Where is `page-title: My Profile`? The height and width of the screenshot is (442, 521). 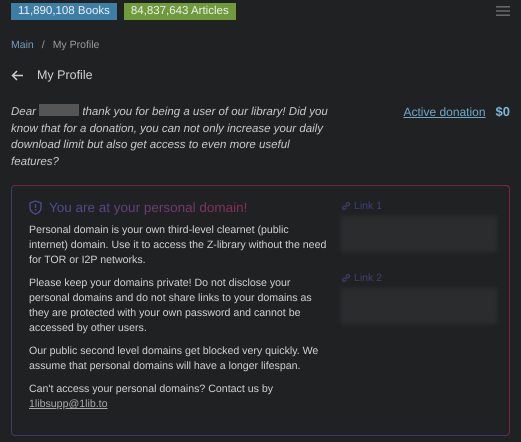
page-title: My Profile is located at coordinates (65, 75).